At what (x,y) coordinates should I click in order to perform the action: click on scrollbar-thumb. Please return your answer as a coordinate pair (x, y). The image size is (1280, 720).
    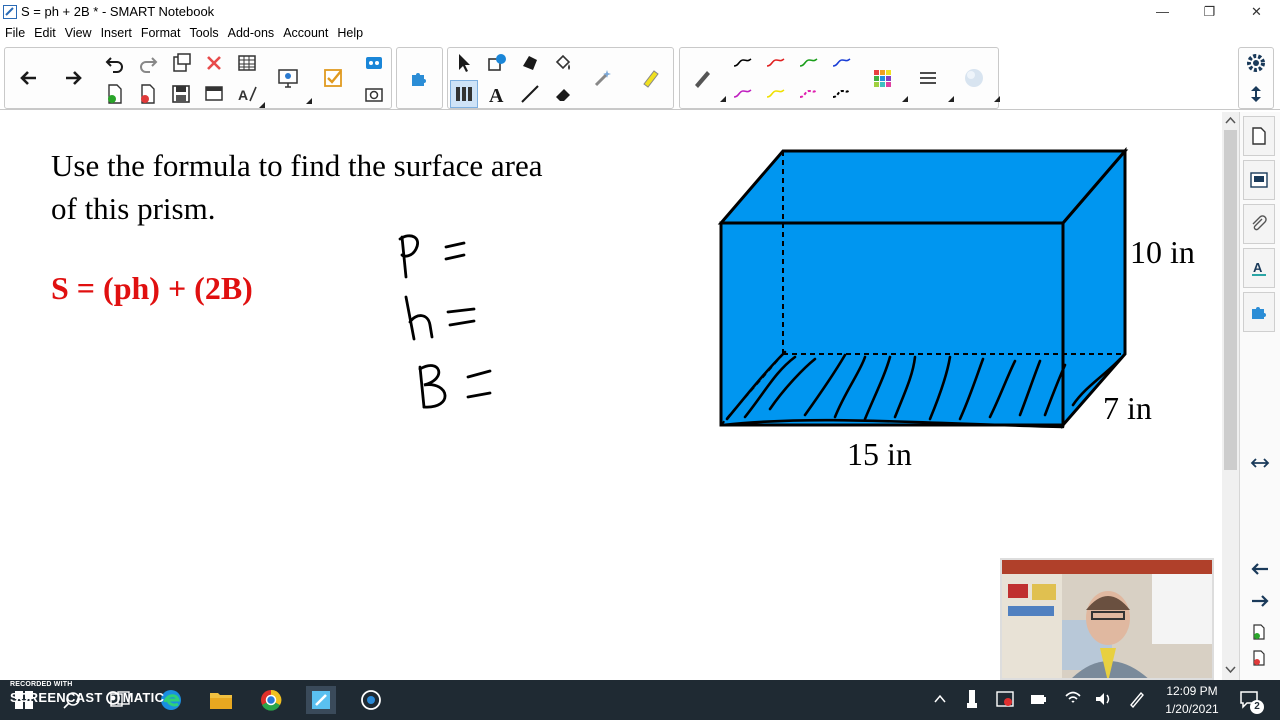
    Looking at the image, I should click on (1230, 300).